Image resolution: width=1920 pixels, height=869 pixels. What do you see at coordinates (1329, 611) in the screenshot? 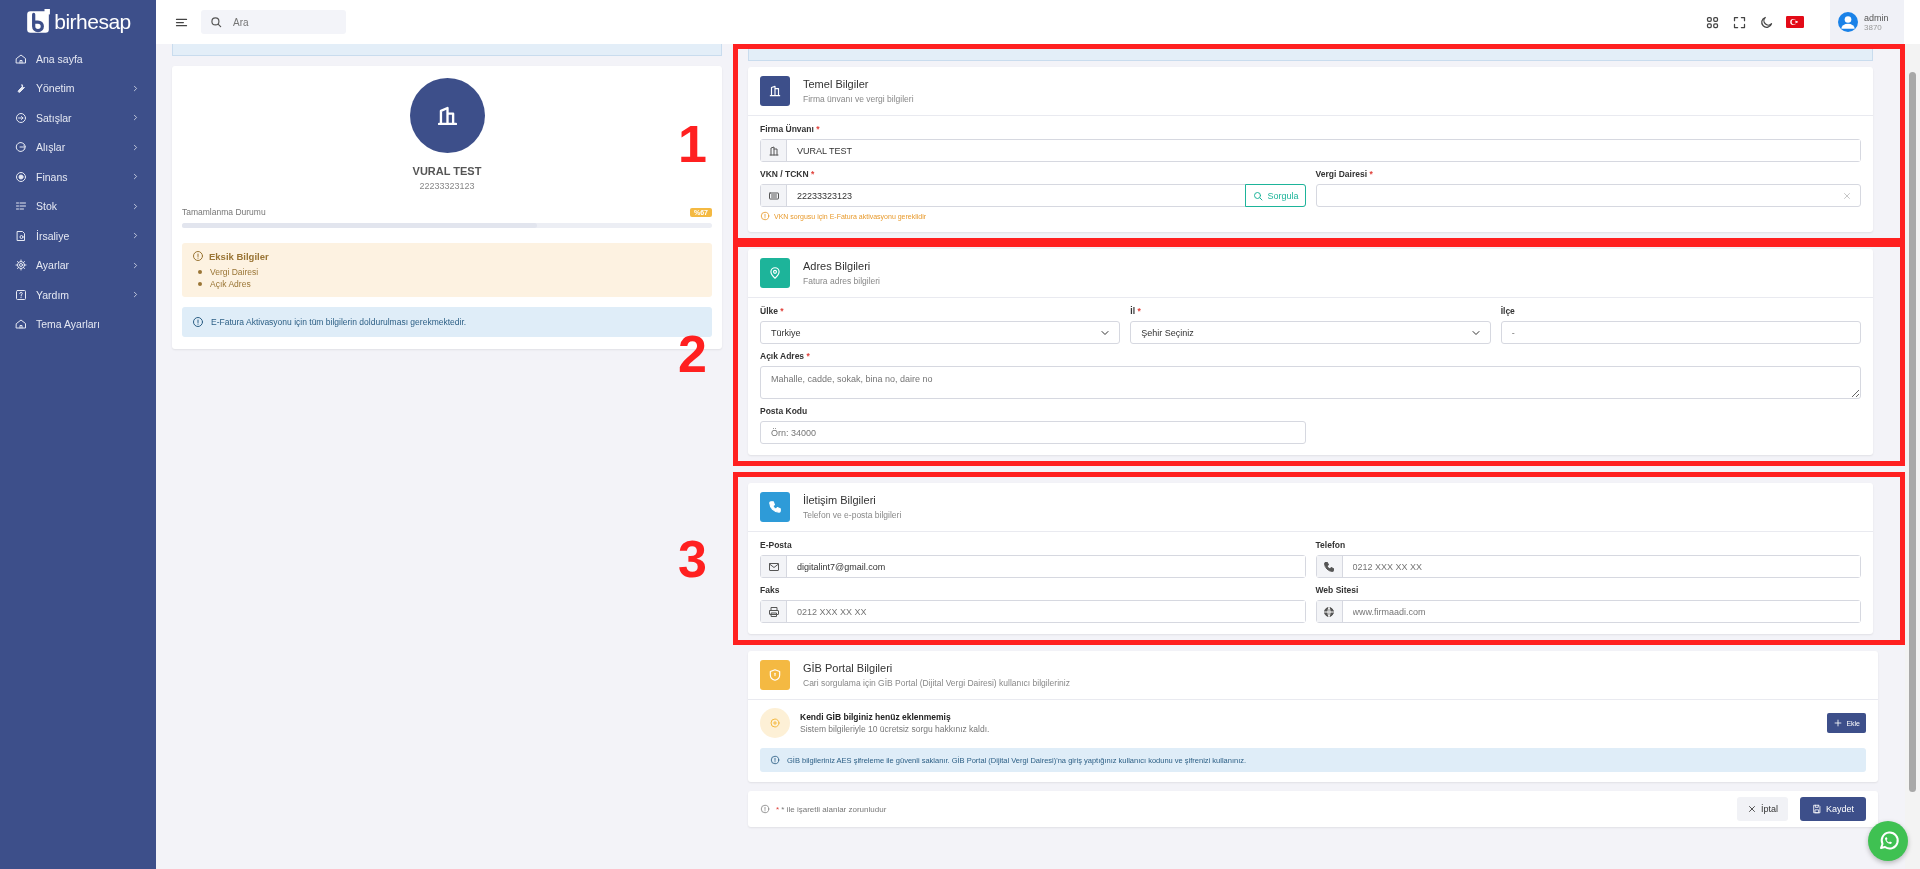
I see `globe-icon` at bounding box center [1329, 611].